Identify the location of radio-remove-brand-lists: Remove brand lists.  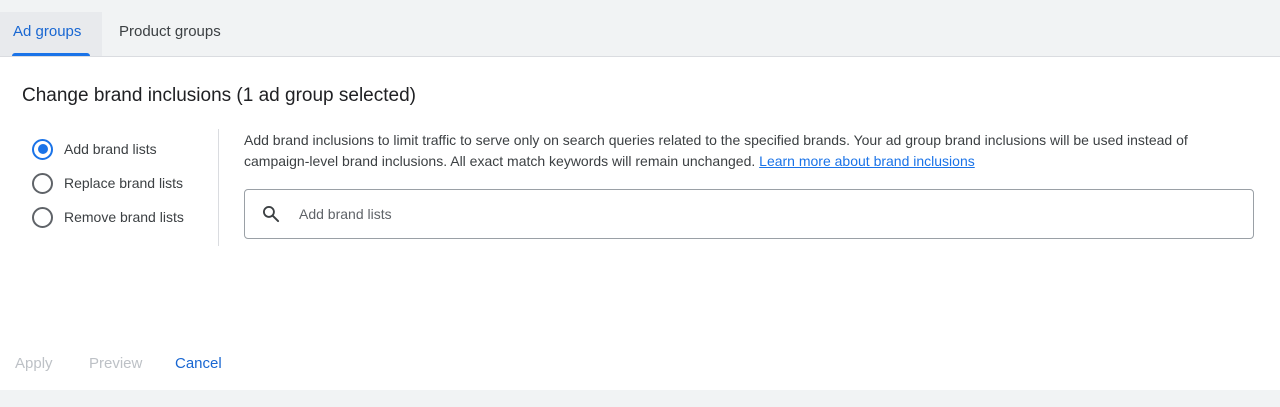
(122, 217).